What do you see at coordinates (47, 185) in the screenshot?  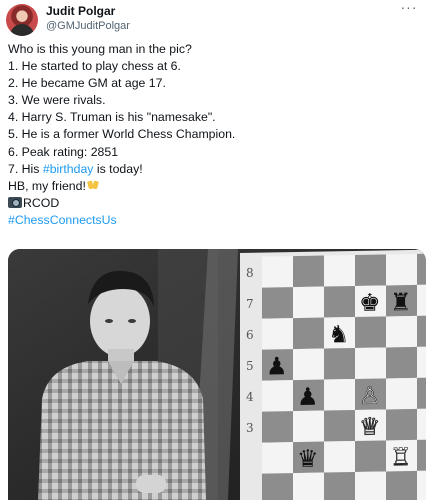 I see `greeting-text: HB, my friend!` at bounding box center [47, 185].